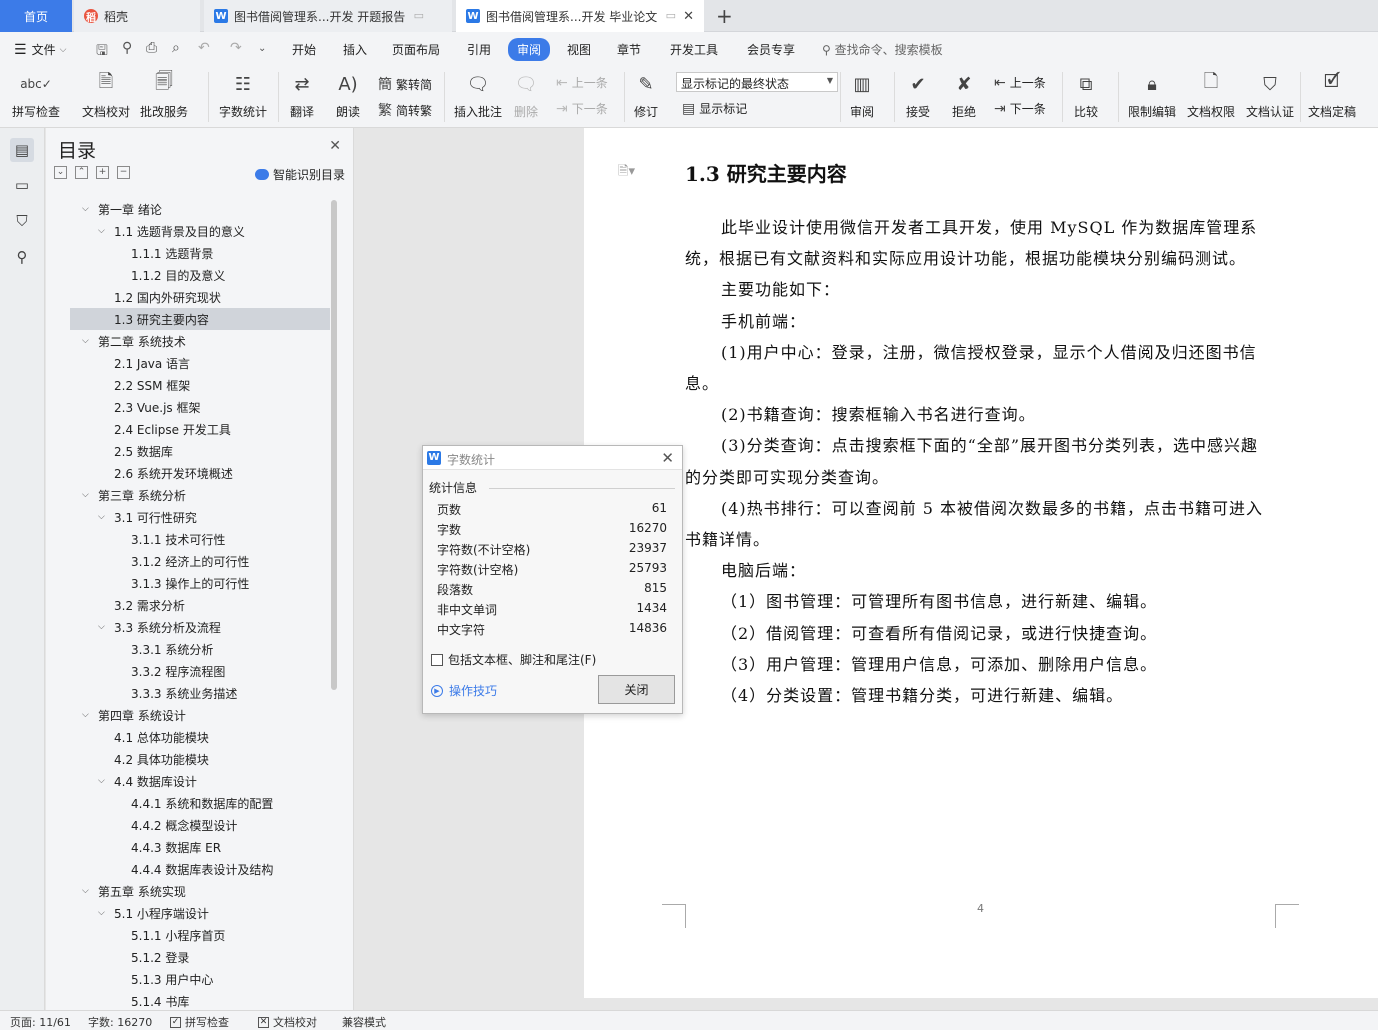 This screenshot has height=1030, width=1378. What do you see at coordinates (862, 95) in the screenshot?
I see `review-pane-button: ▥ 审阅` at bounding box center [862, 95].